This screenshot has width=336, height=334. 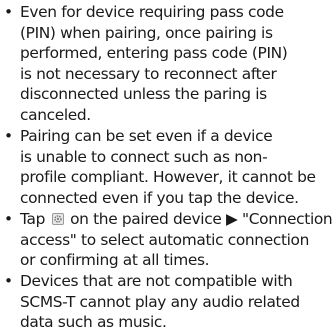 I want to click on note-line: Devices that are not compatible with, so click(x=156, y=281).